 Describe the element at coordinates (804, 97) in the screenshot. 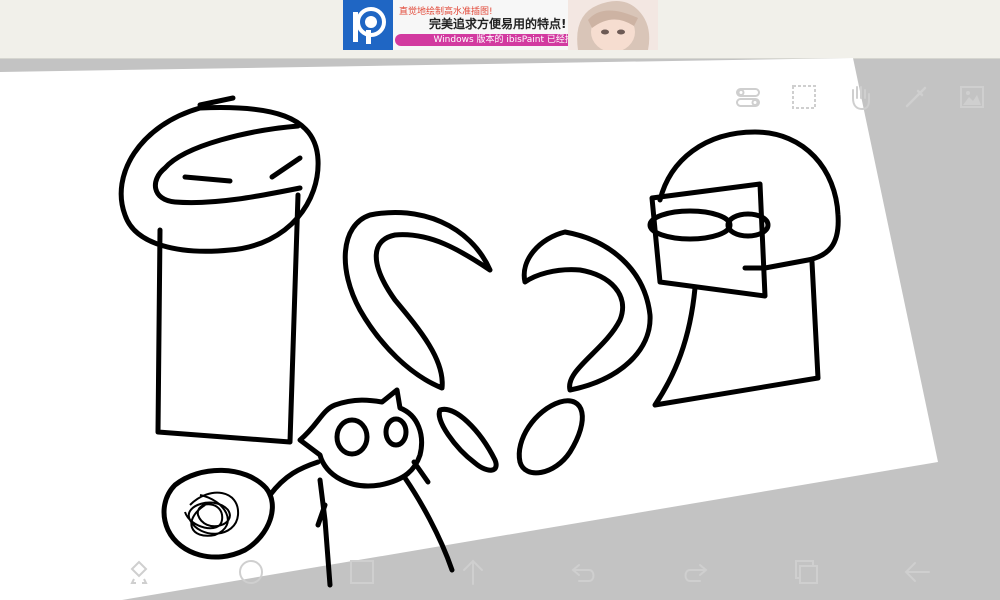

I see `selection-rect-icon` at that location.